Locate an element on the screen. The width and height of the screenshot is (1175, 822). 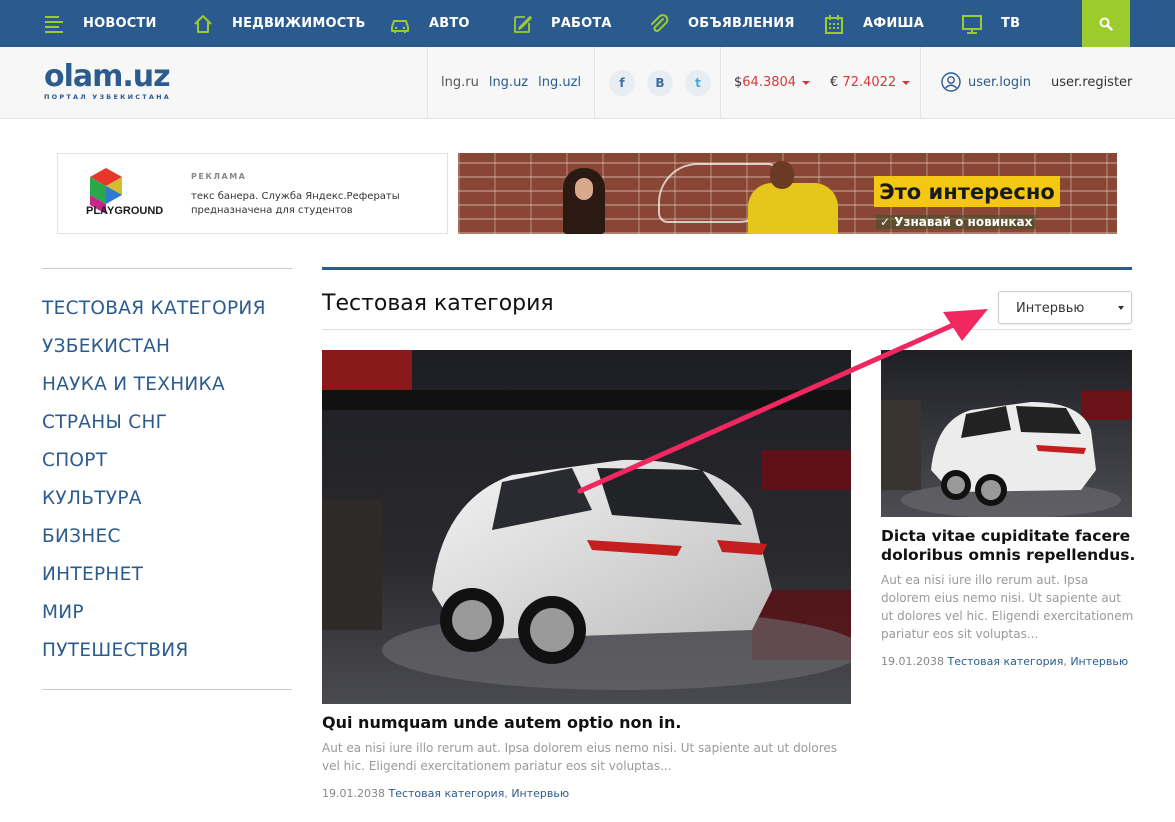
menu-lines-icon is located at coordinates (54, 24).